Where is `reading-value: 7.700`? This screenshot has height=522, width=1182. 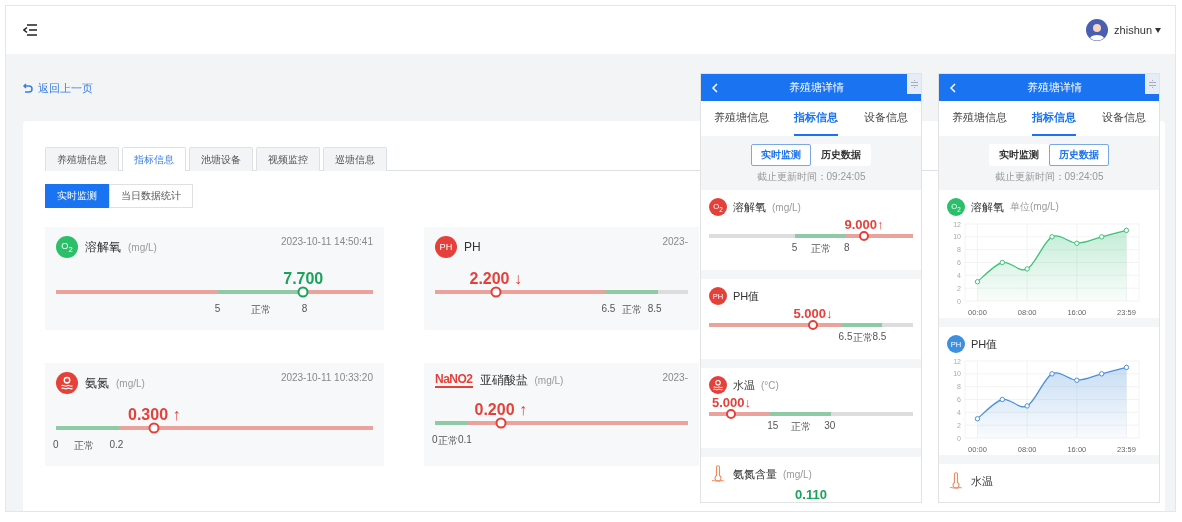 reading-value: 7.700 is located at coordinates (303, 279).